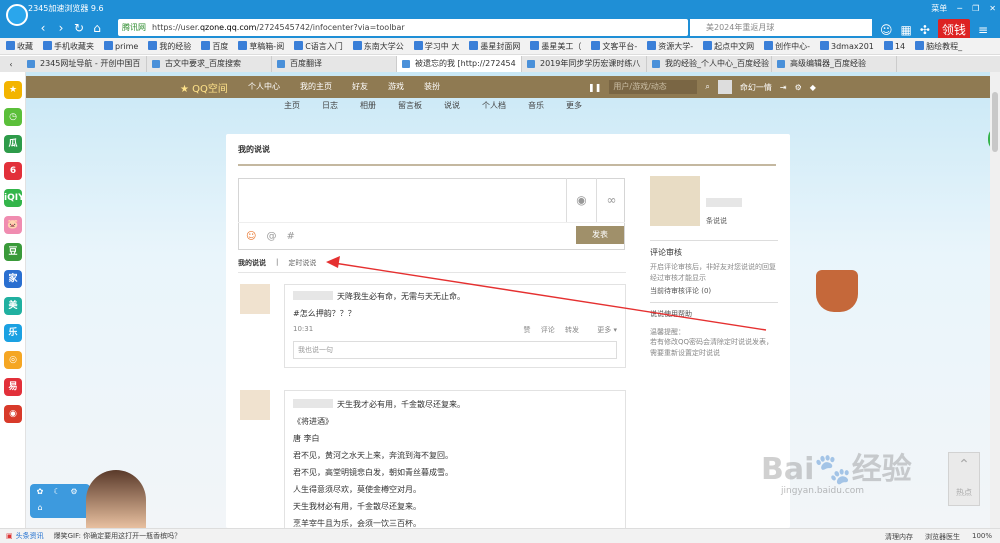 The height and width of the screenshot is (543, 1000). What do you see at coordinates (756, 87) in the screenshot?
I see `user-name: 命幻一情` at bounding box center [756, 87].